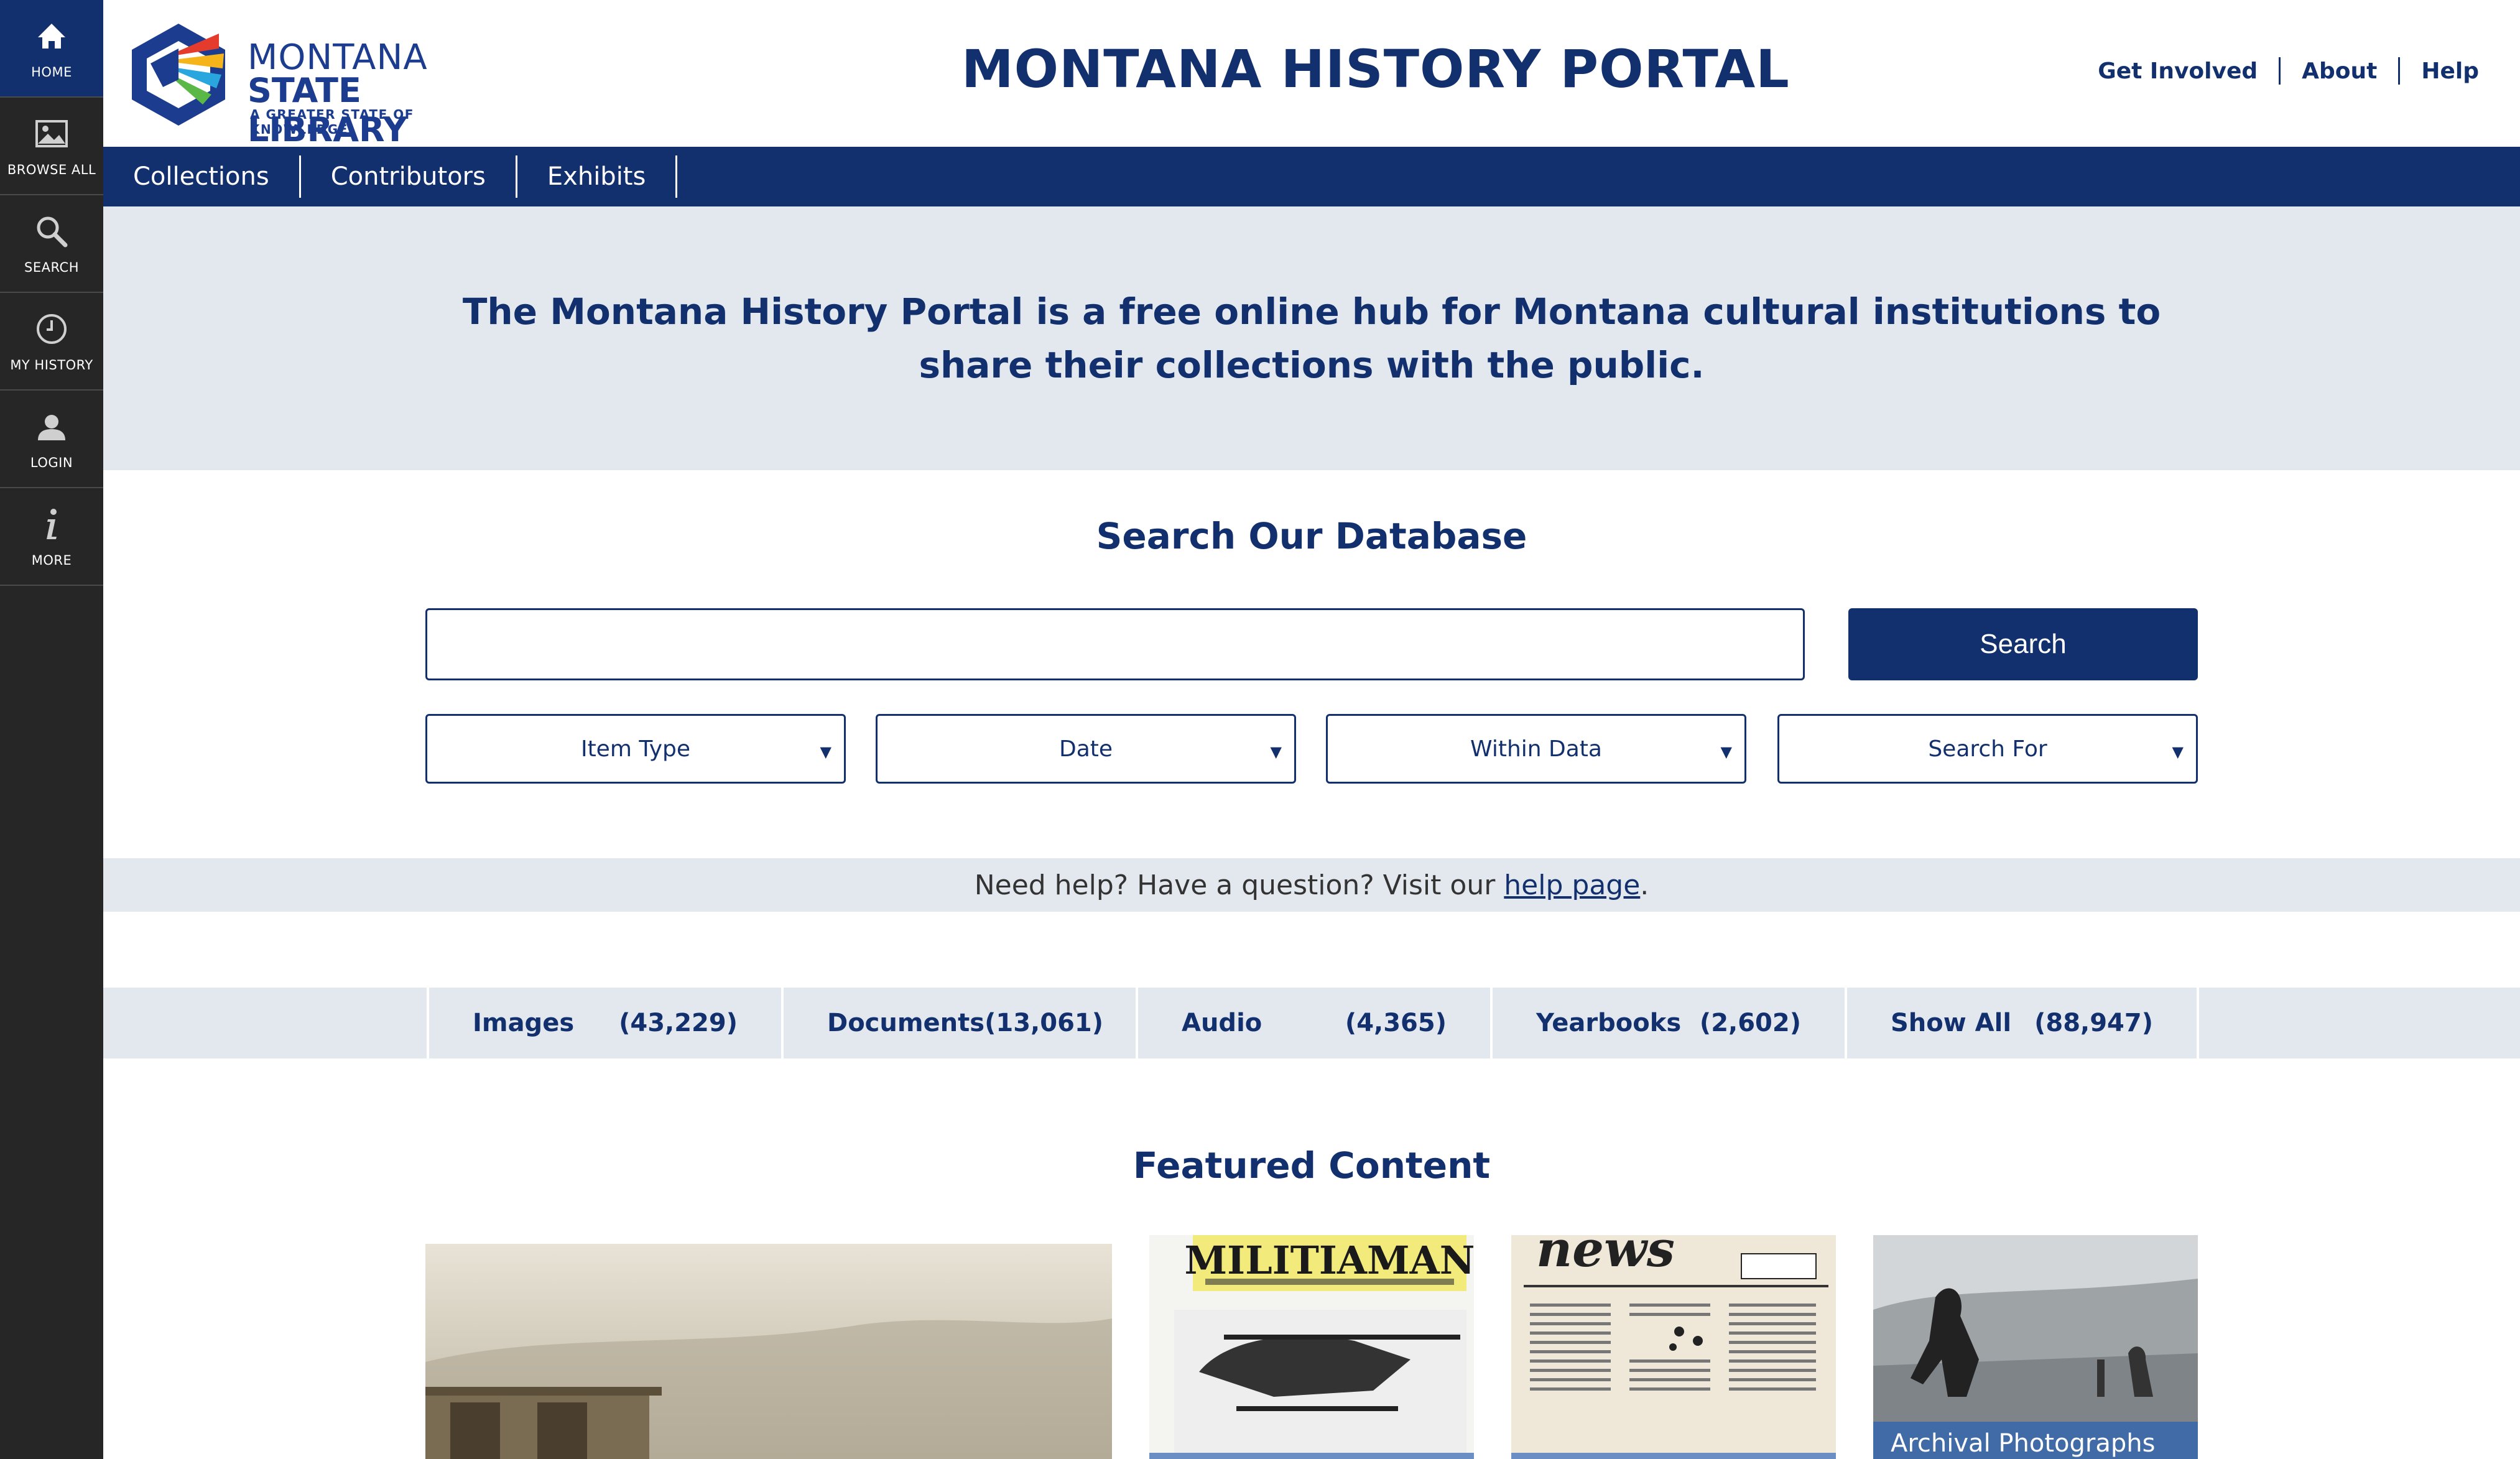  Describe the element at coordinates (1951, 1023) in the screenshot. I see `count-label: Show All` at that location.